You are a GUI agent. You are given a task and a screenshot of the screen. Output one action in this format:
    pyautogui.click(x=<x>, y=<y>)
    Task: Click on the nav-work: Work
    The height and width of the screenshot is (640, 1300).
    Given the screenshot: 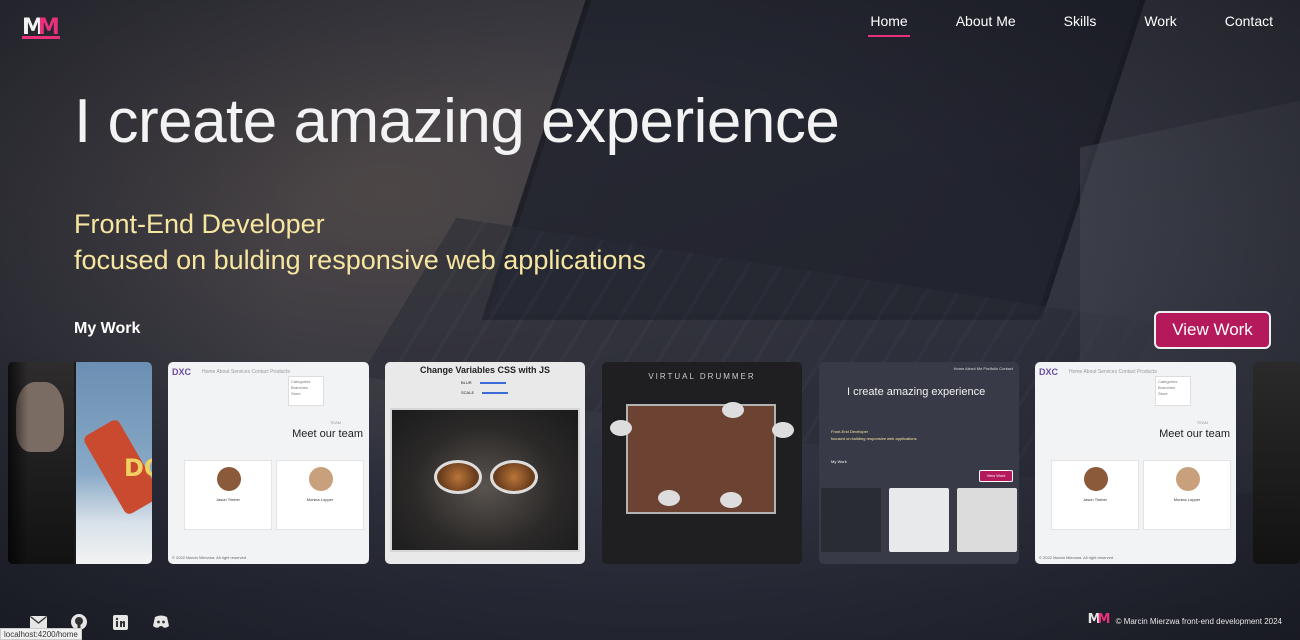 What is the action you would take?
    pyautogui.click(x=1160, y=25)
    